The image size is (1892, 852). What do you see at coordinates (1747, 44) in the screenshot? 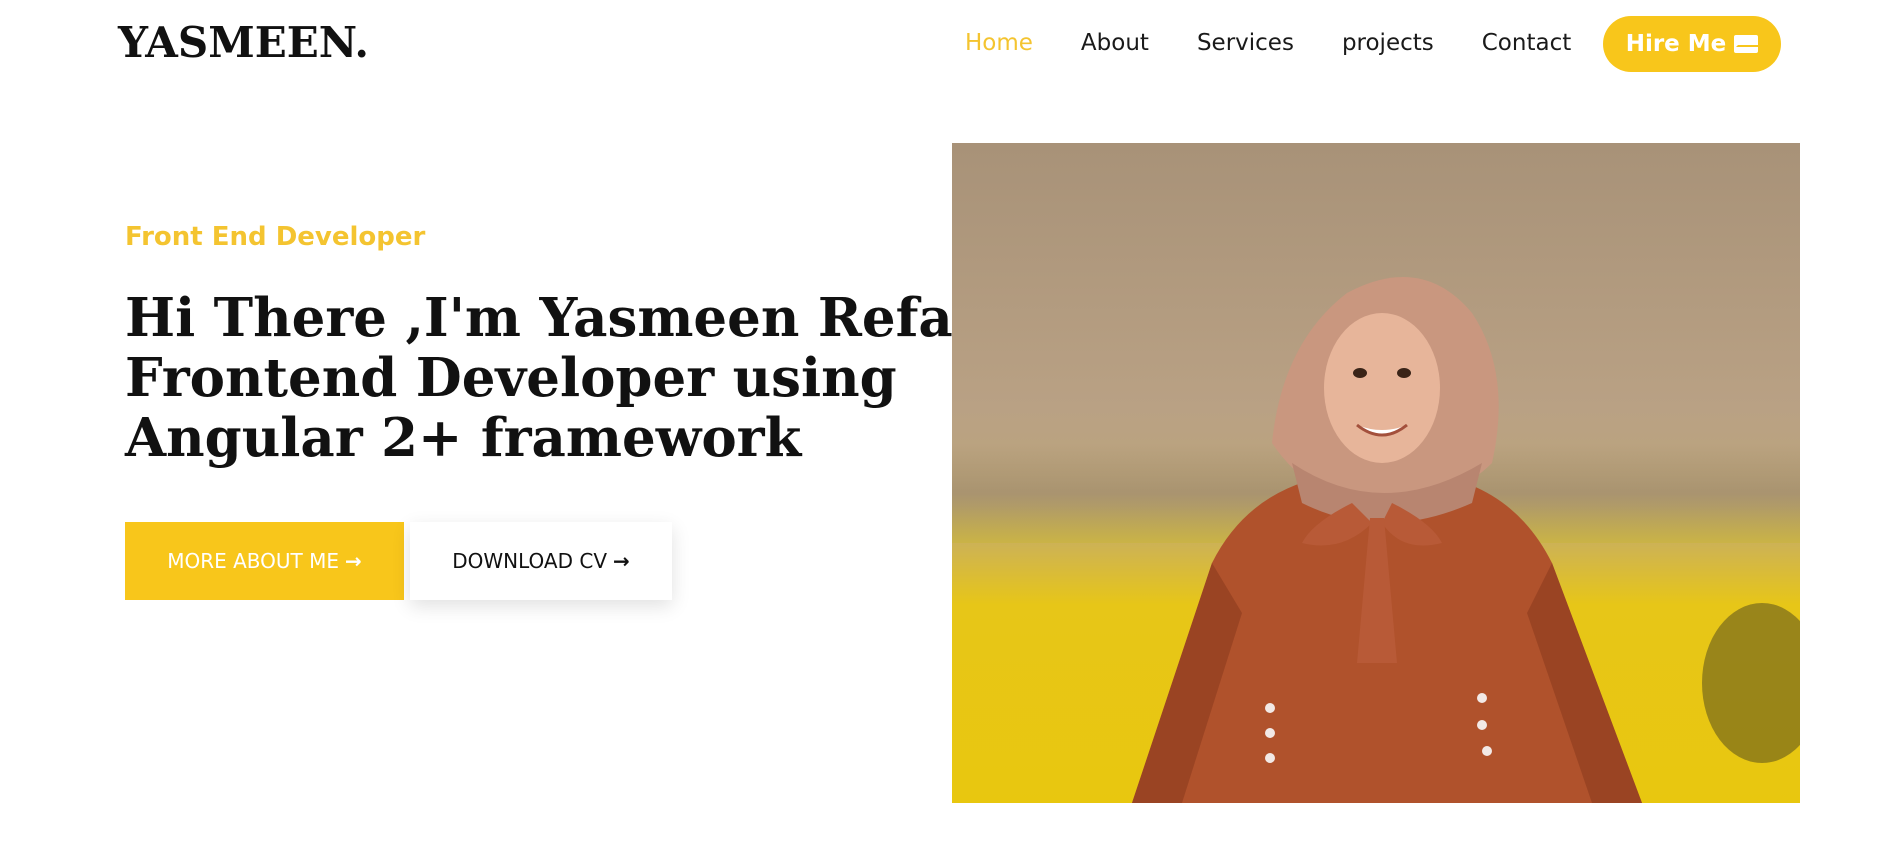
I see `envelope-icon` at bounding box center [1747, 44].